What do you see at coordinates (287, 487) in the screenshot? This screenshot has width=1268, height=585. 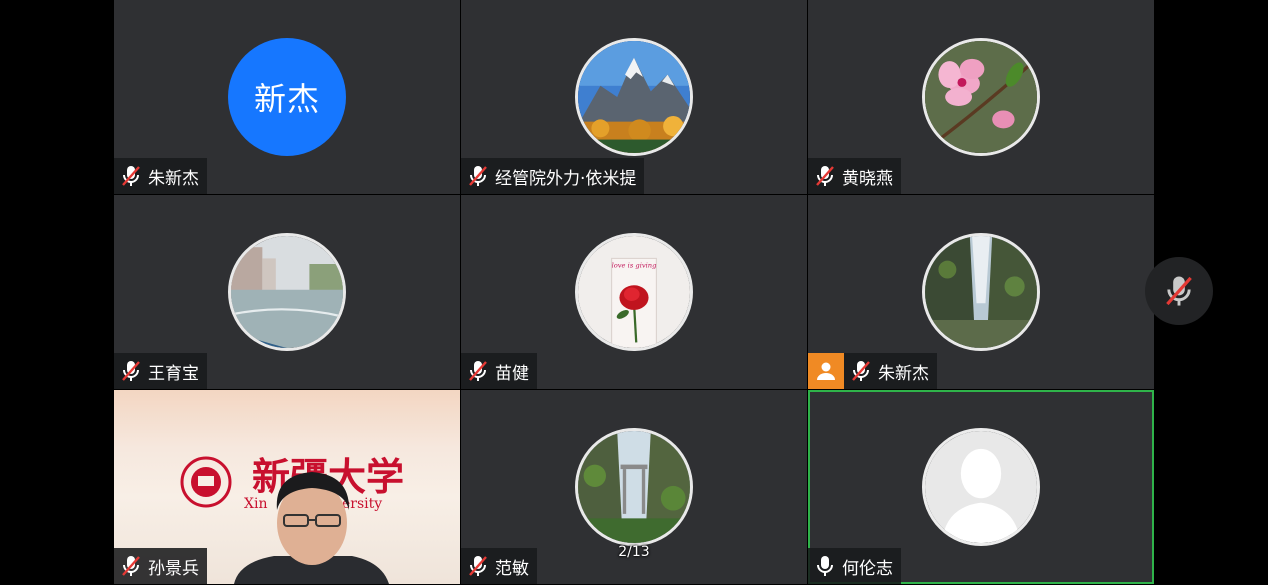 I see `participant-video-tile: 新疆大学 Xin ersity 孙景兵` at bounding box center [287, 487].